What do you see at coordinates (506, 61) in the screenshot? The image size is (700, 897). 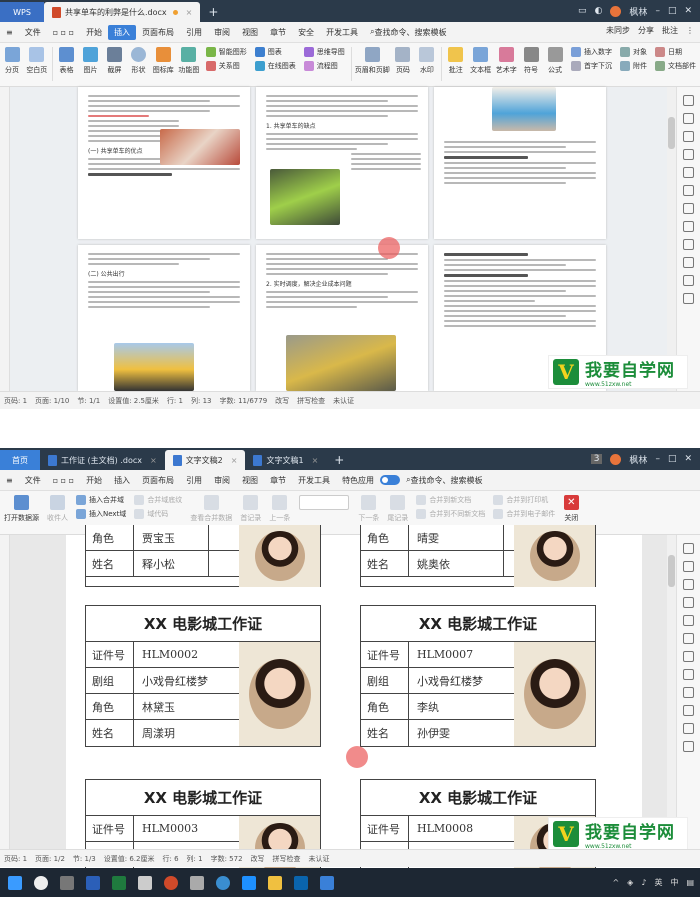 I see `wordart-button: 艺术字` at bounding box center [506, 61].